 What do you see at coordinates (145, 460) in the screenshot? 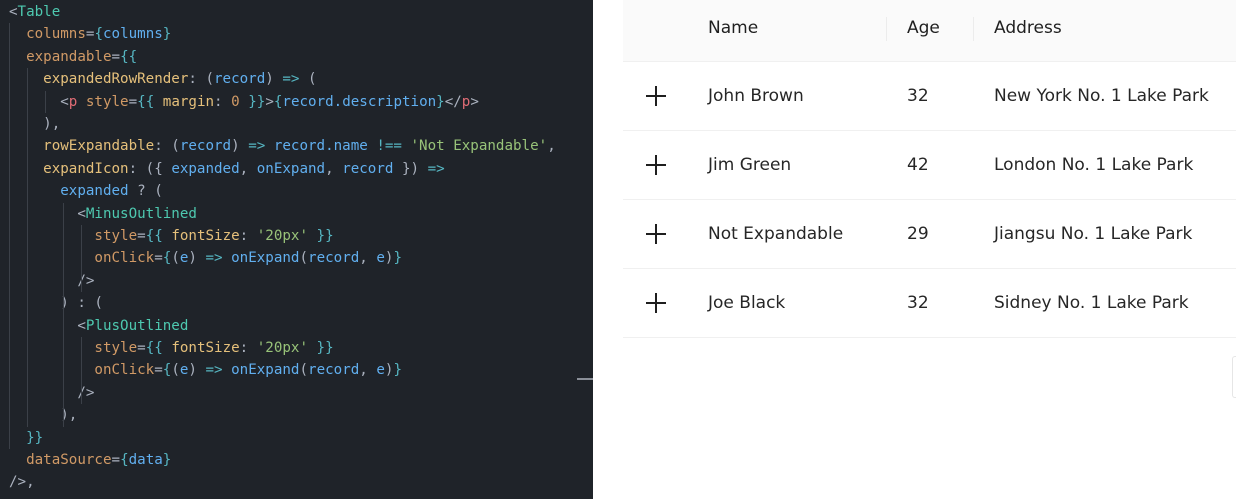
I see `code-token: data` at bounding box center [145, 460].